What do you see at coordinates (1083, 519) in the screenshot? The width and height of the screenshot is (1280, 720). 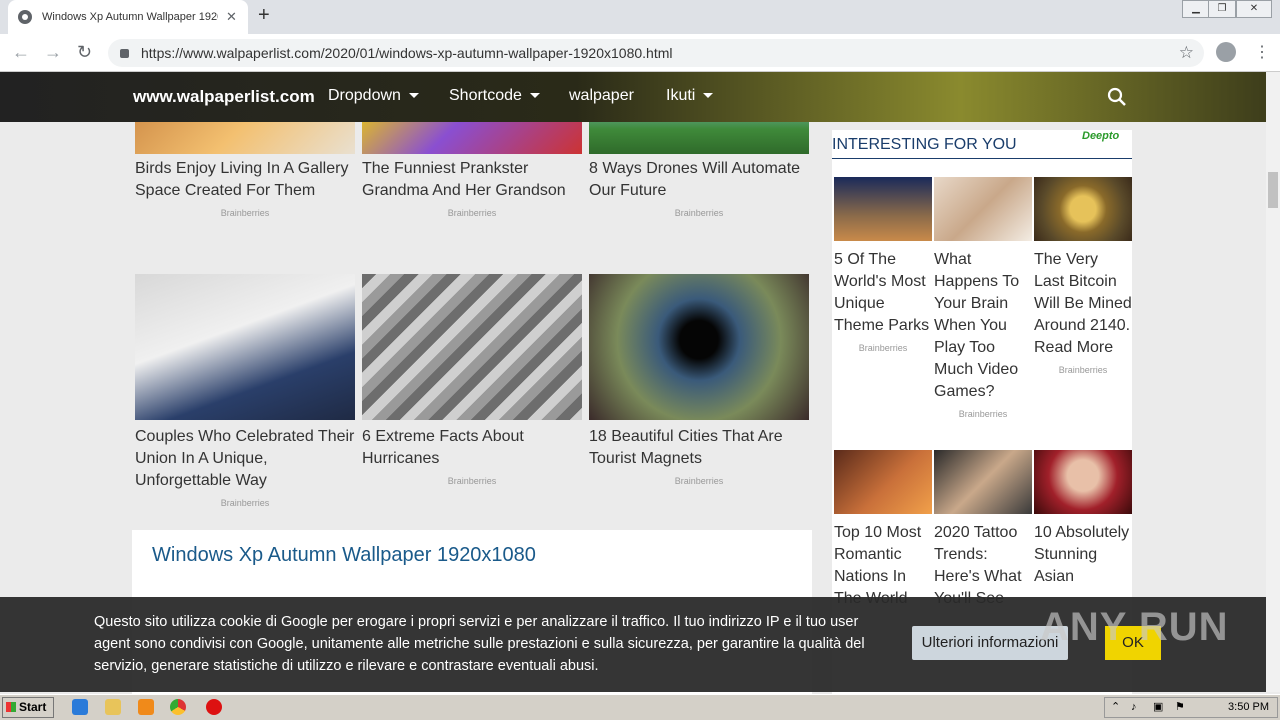 I see `widget-card: 10 Absolutely Stunning Asian` at bounding box center [1083, 519].